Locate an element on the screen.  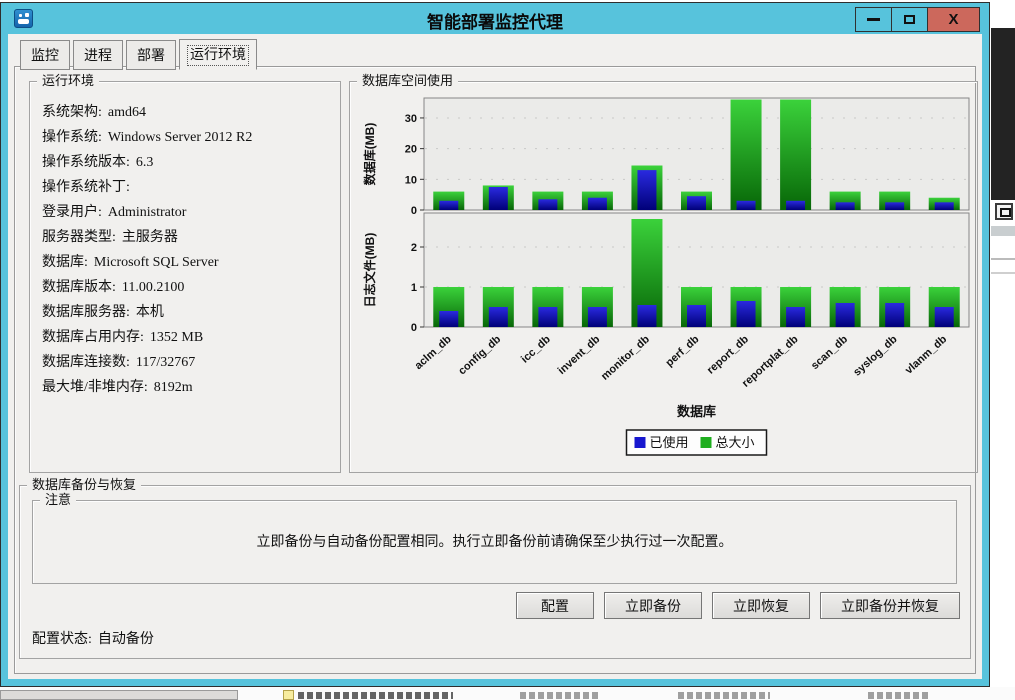
svg-text: monitor_db is located at coordinates (625, 358).